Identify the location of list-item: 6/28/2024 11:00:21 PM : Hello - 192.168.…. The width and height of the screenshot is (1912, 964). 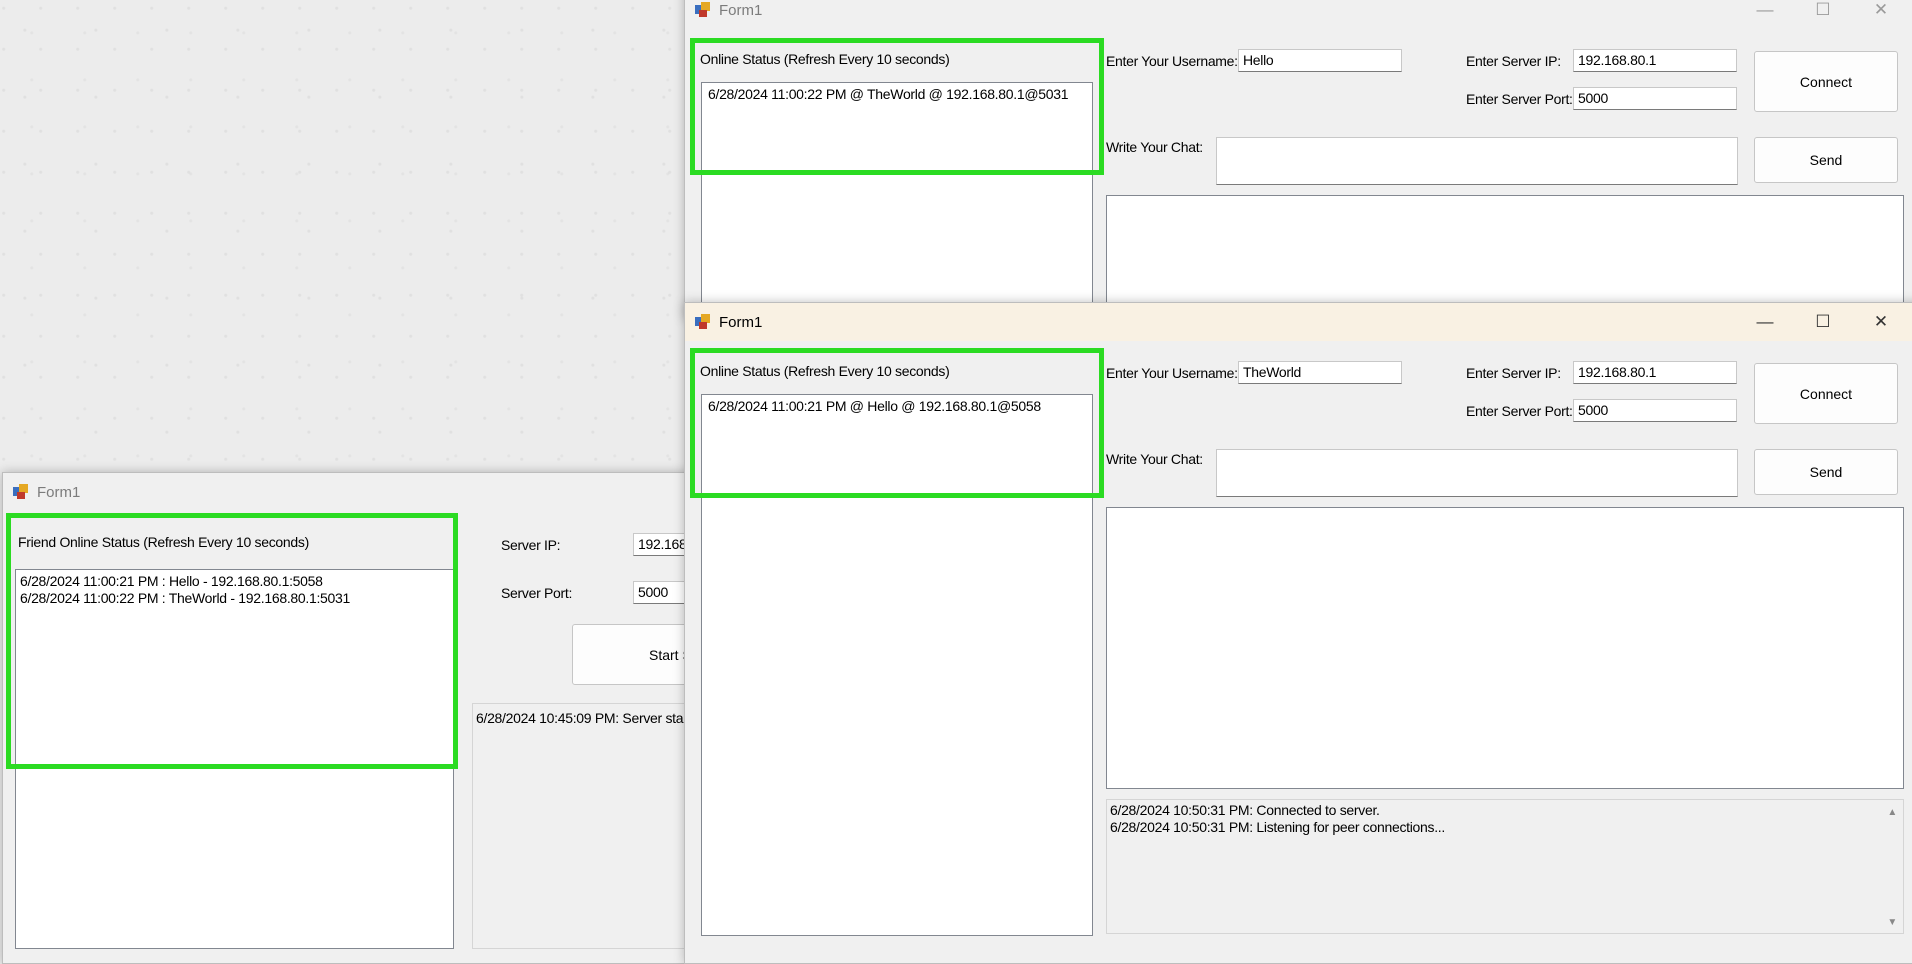
(234, 581).